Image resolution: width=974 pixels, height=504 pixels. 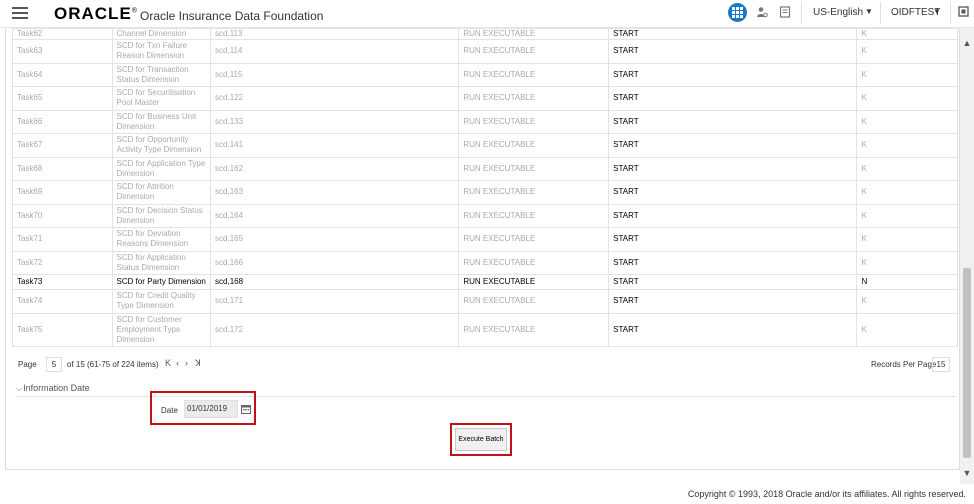 What do you see at coordinates (335, 168) in the screenshot?
I see `task-command-cell: scd,162` at bounding box center [335, 168].